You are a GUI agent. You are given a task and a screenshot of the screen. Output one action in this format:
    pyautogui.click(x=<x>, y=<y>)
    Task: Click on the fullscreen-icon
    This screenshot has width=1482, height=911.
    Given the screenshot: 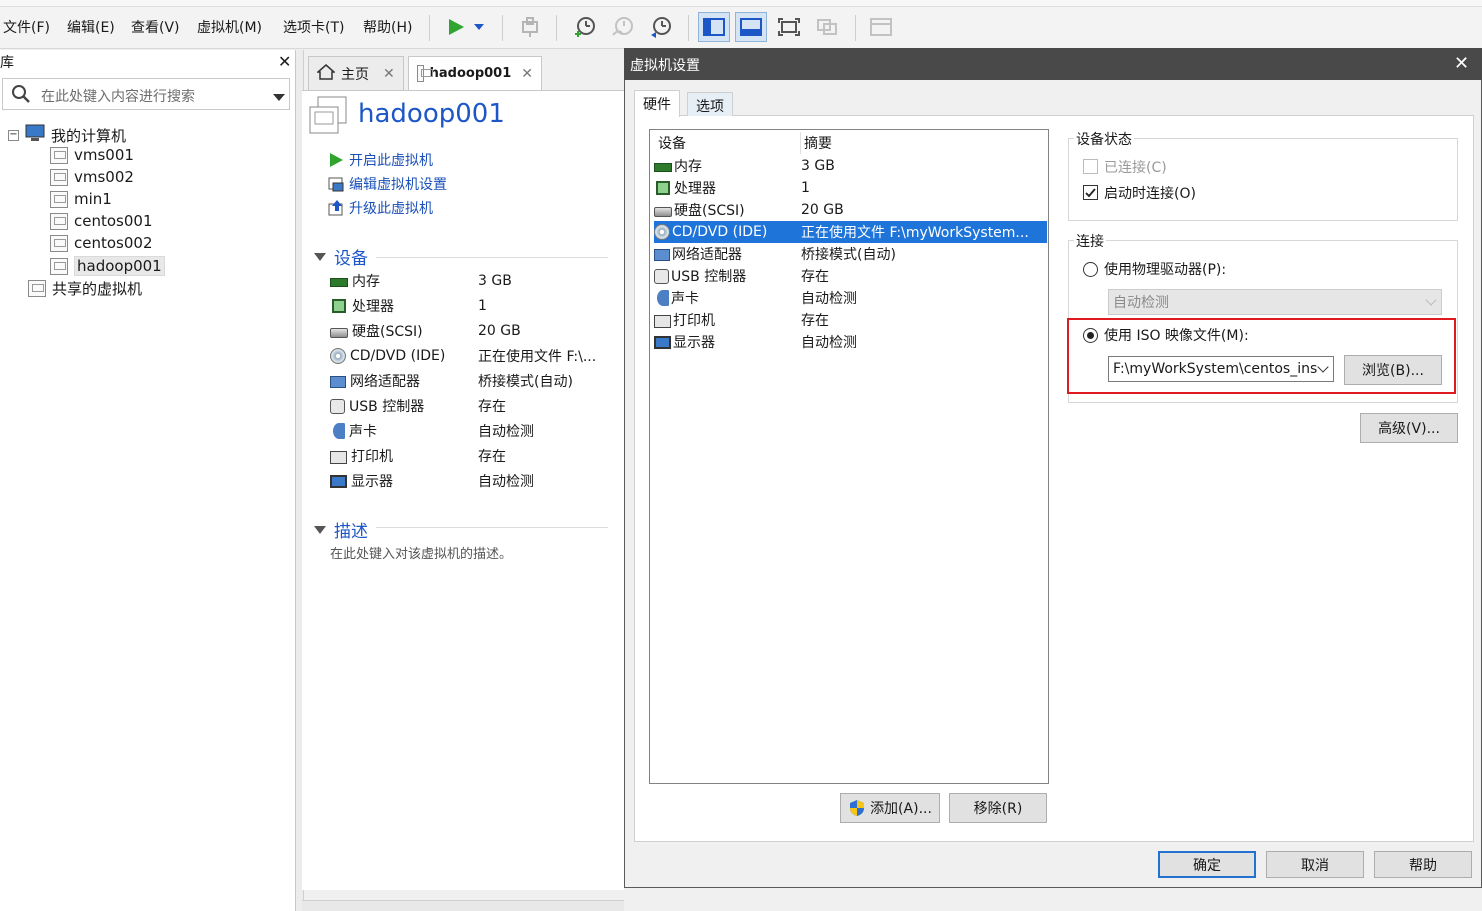 What is the action you would take?
    pyautogui.click(x=789, y=27)
    